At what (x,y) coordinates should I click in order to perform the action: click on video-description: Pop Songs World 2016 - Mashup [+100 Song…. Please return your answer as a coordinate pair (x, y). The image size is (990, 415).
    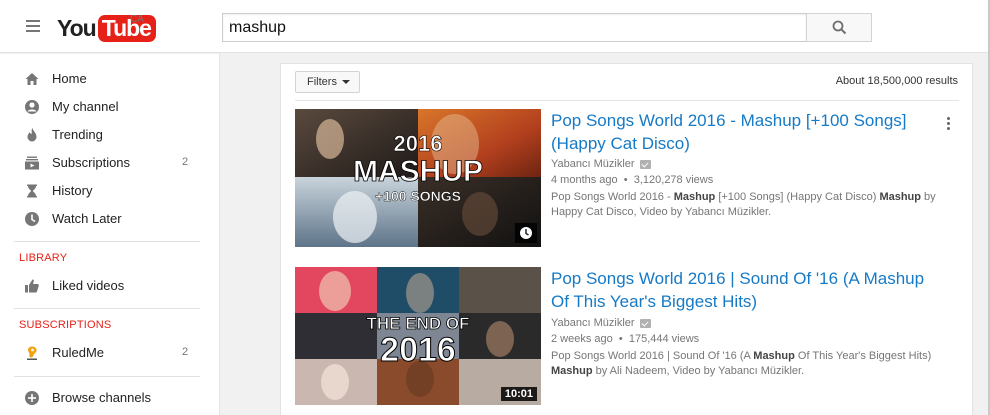
    Looking at the image, I should click on (751, 205).